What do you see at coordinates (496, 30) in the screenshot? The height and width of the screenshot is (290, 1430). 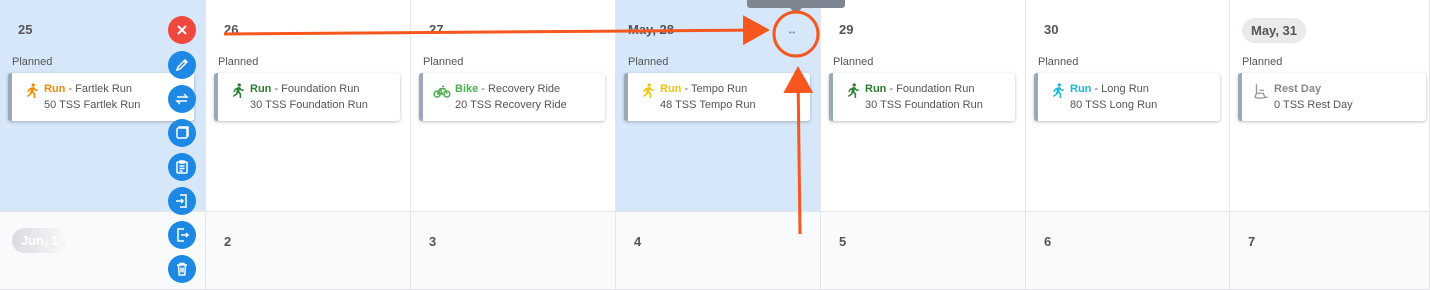 I see `annotation-arrow-right` at bounding box center [496, 30].